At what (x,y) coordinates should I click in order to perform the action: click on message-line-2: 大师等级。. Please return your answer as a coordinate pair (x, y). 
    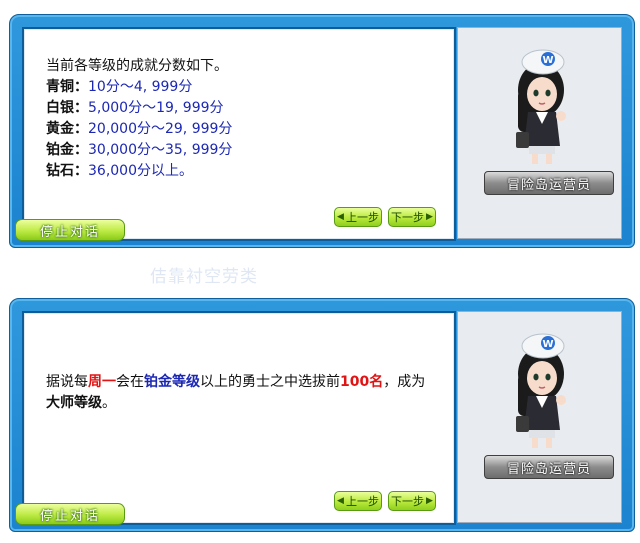
    Looking at the image, I should click on (235, 403).